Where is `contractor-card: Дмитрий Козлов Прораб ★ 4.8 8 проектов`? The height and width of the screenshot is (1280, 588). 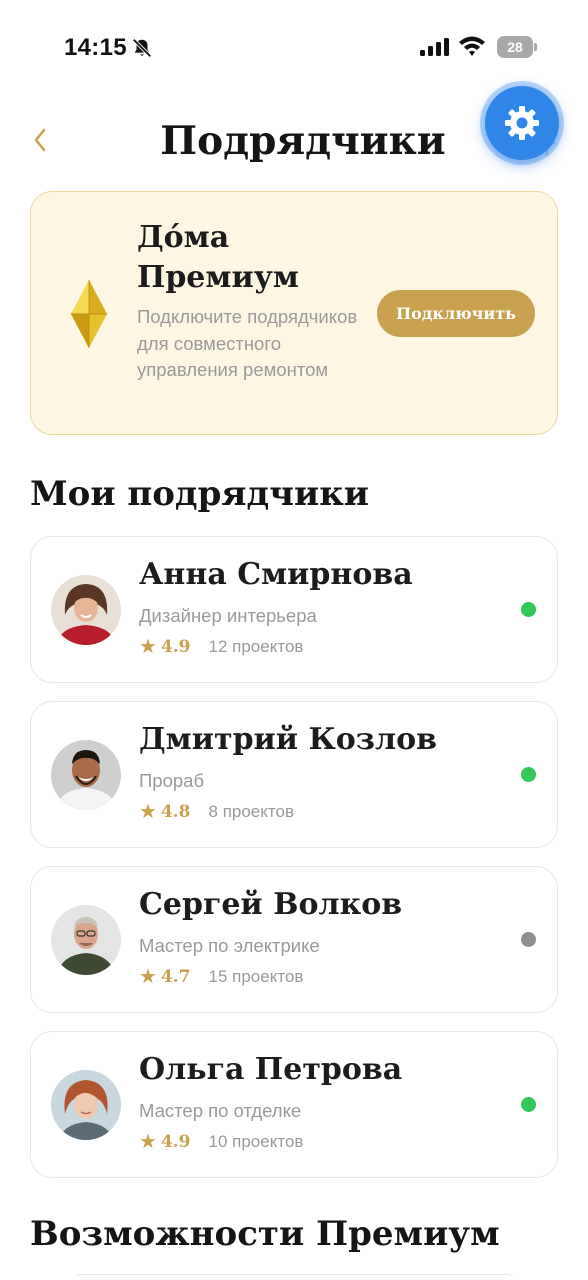
contractor-card: Дмитрий Козлов Прораб ★ 4.8 8 проектов is located at coordinates (294, 774).